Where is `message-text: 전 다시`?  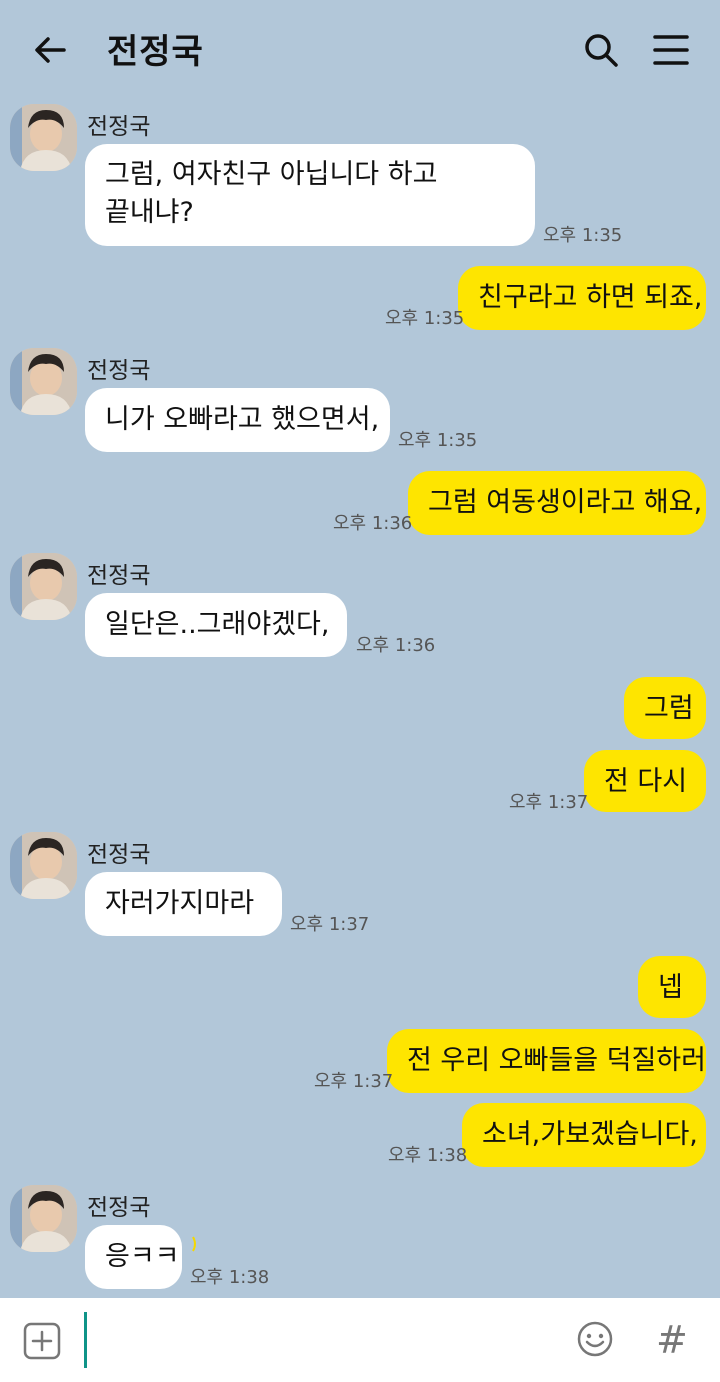
message-text: 전 다시 is located at coordinates (646, 781).